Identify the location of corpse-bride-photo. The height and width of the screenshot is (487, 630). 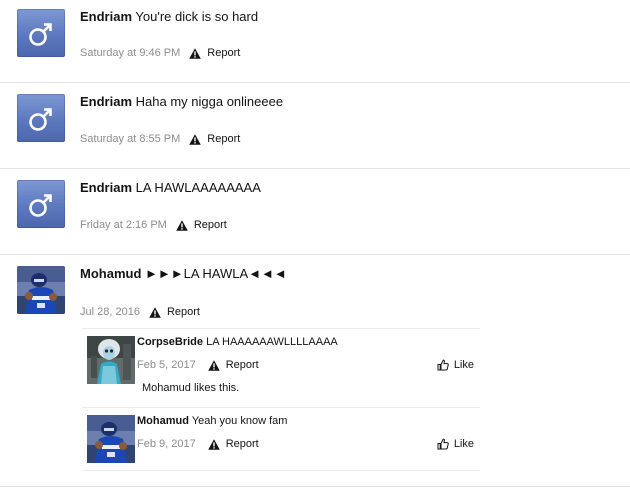
(111, 360).